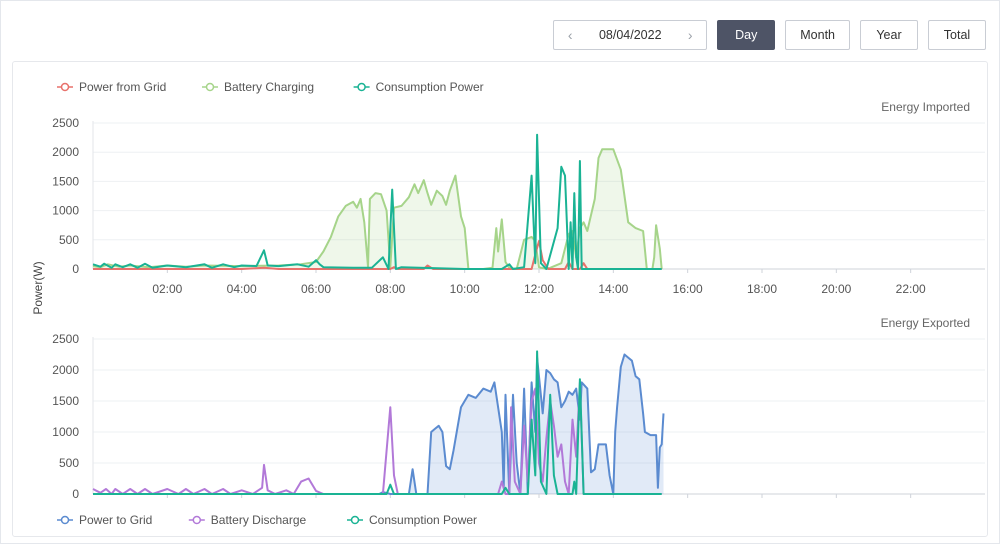 Image resolution: width=1000 pixels, height=544 pixels. What do you see at coordinates (762, 289) in the screenshot?
I see `x-tick-label: 18:00` at bounding box center [762, 289].